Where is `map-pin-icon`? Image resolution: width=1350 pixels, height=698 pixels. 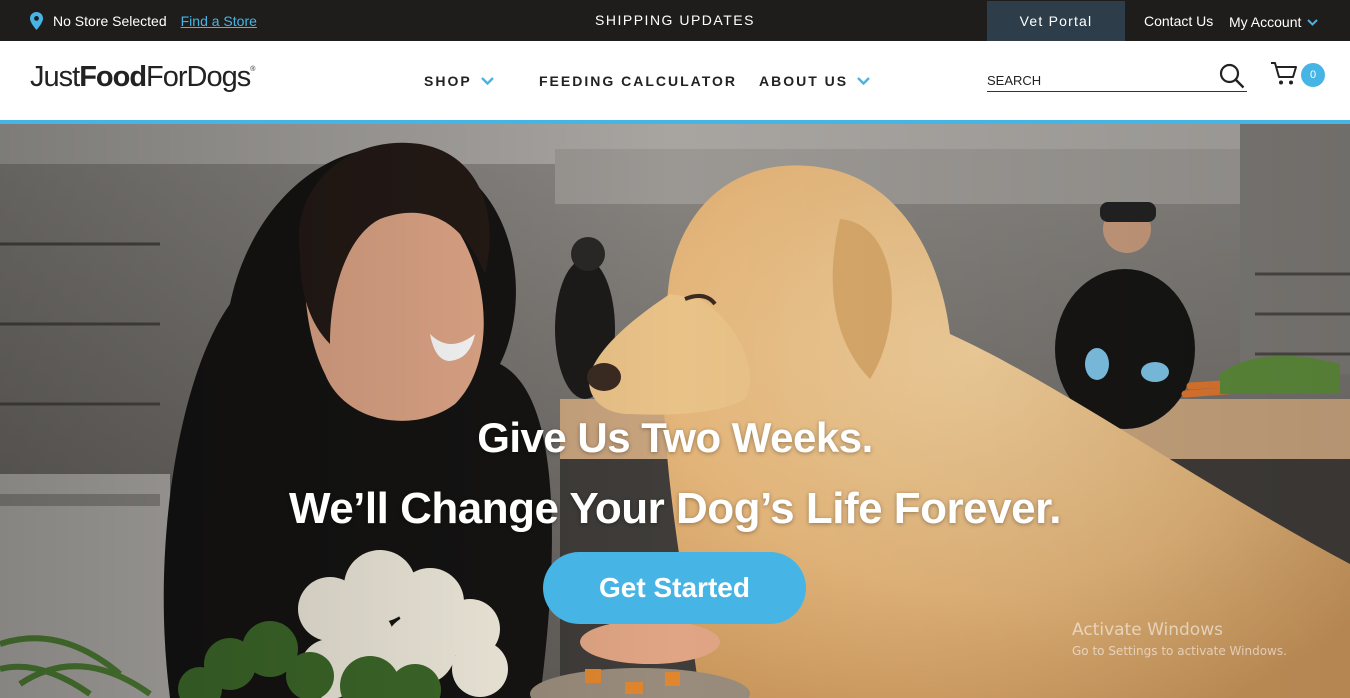 map-pin-icon is located at coordinates (36, 20).